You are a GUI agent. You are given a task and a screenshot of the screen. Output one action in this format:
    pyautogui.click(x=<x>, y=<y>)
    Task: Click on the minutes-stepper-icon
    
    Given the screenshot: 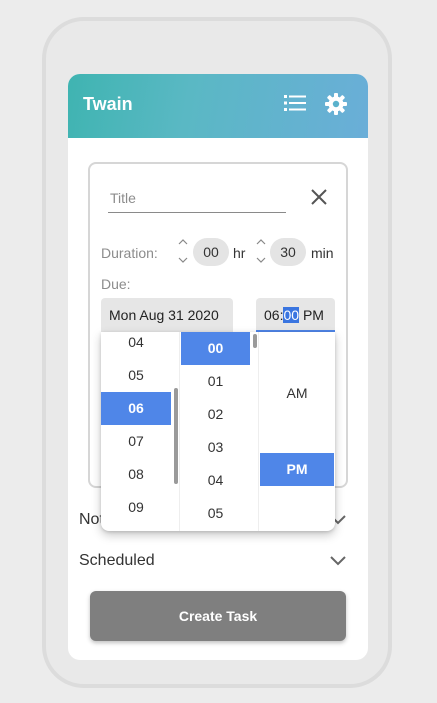 What is the action you would take?
    pyautogui.click(x=261, y=251)
    